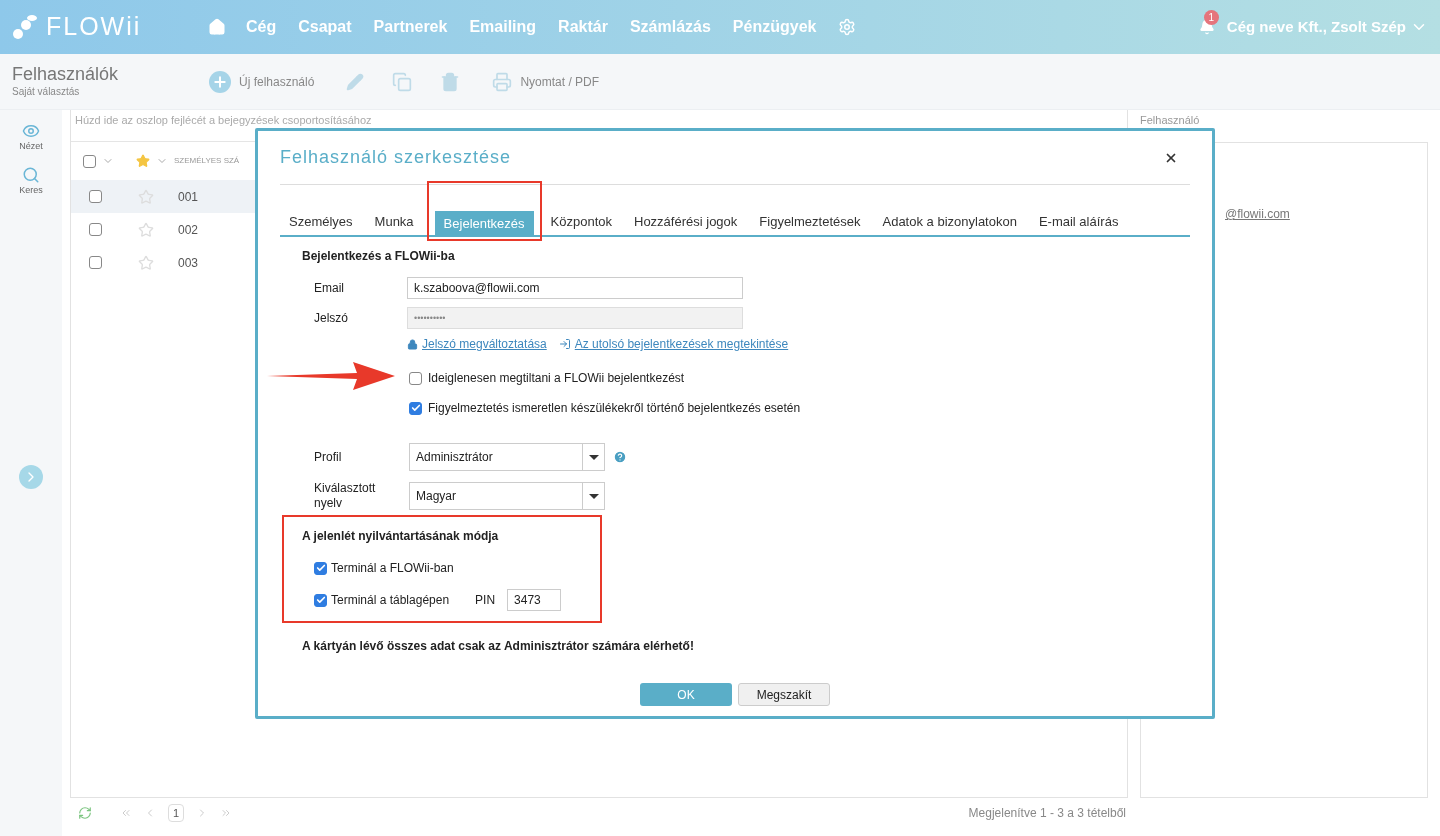 This screenshot has width=1440, height=836. I want to click on eye-icon, so click(31, 131).